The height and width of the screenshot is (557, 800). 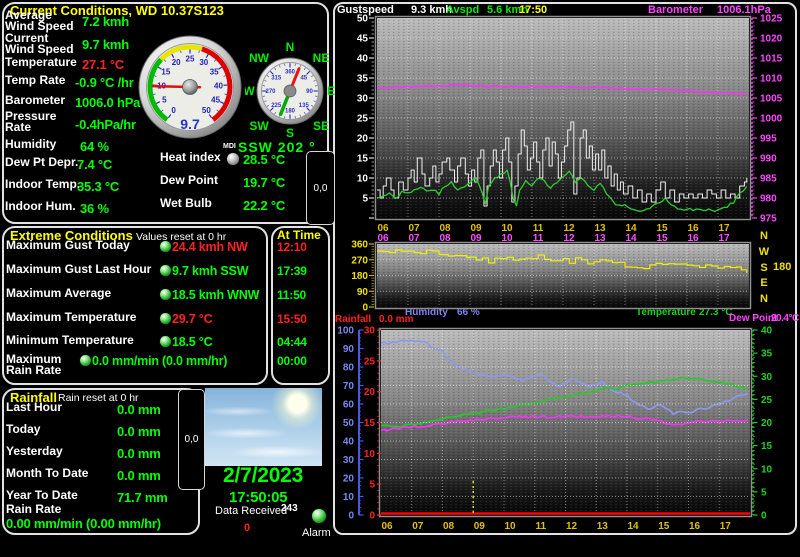 What do you see at coordinates (771, 19) in the screenshot?
I see `svg-text: 1025` at bounding box center [771, 19].